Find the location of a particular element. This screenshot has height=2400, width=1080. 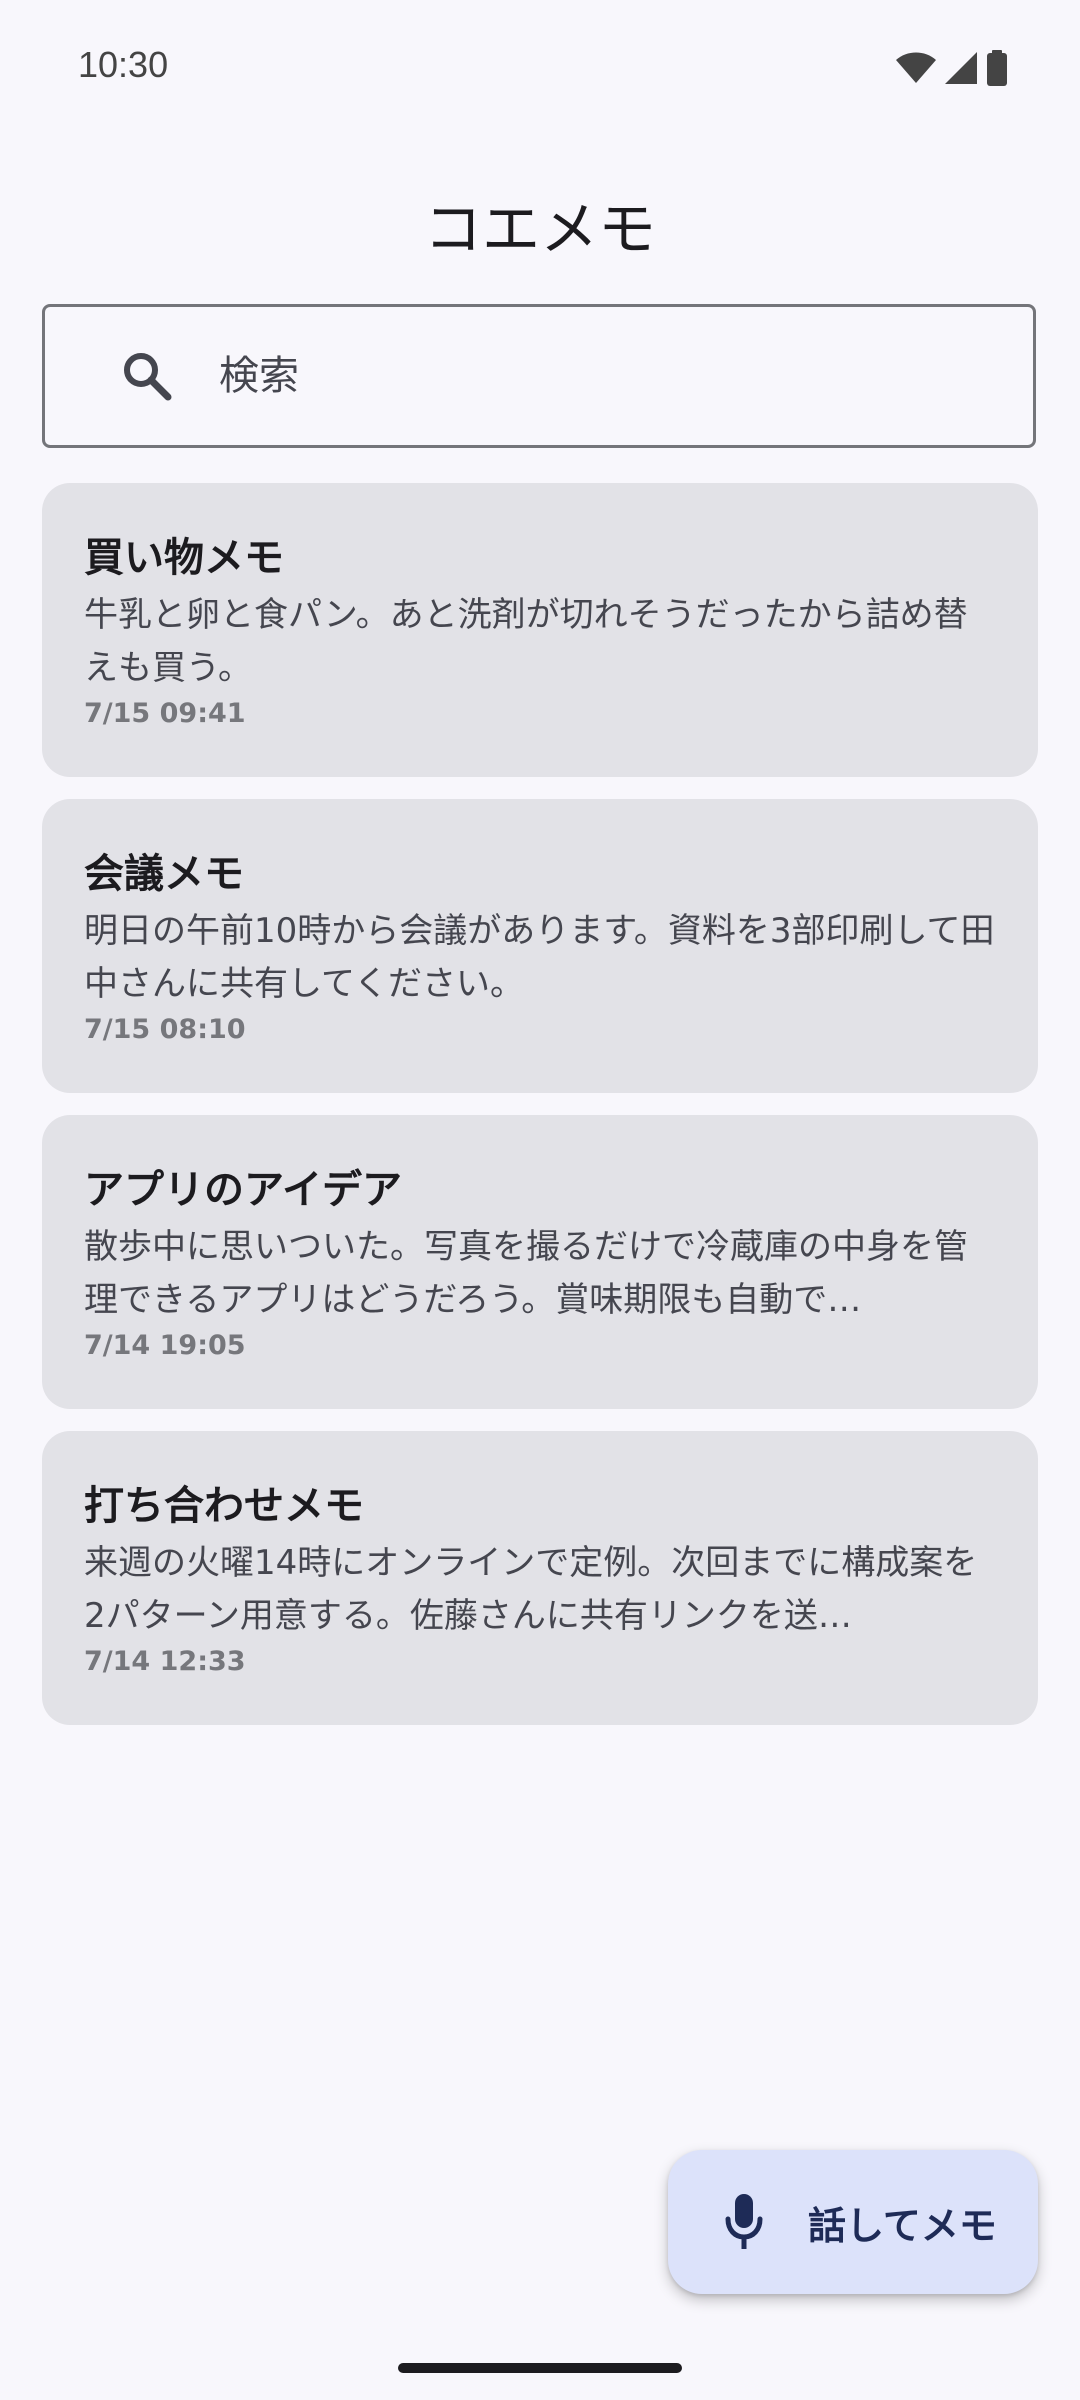

memo-date: 7/14 12:33 is located at coordinates (165, 1661).